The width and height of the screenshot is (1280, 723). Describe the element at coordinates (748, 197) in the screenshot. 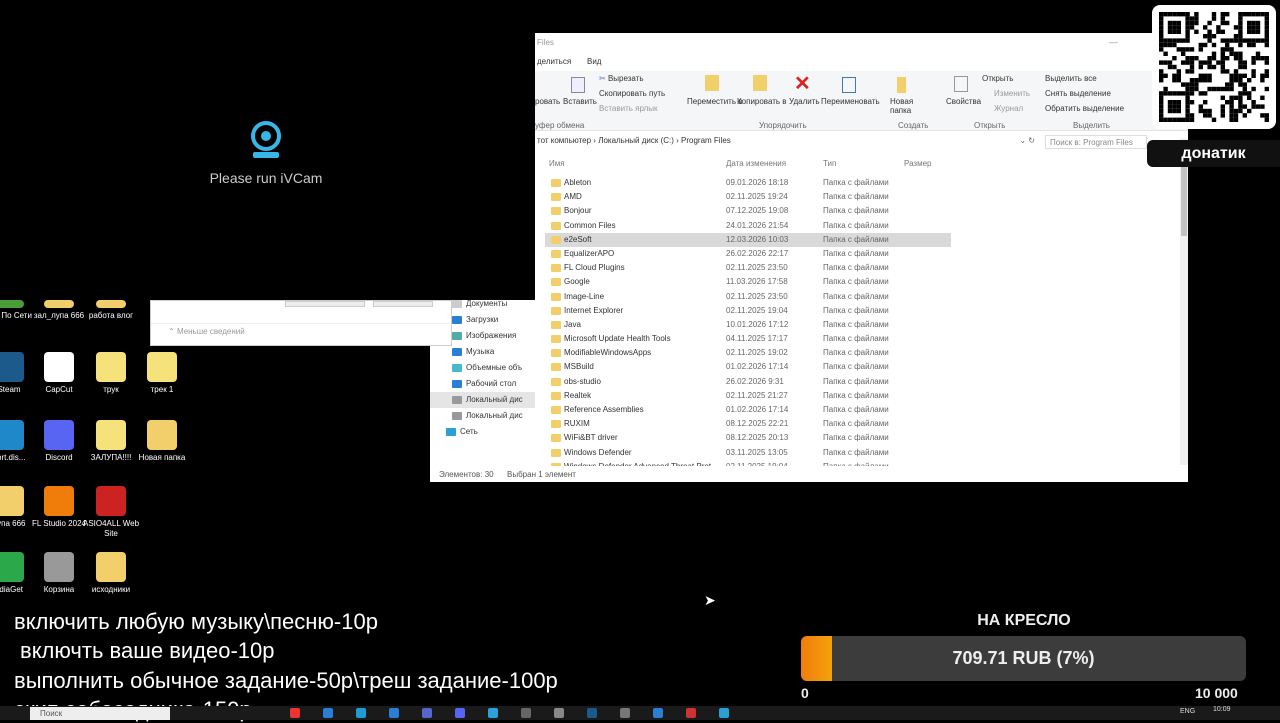

I see `file-row: AMD 02.11.2025 19:24 Папка с файлами` at that location.